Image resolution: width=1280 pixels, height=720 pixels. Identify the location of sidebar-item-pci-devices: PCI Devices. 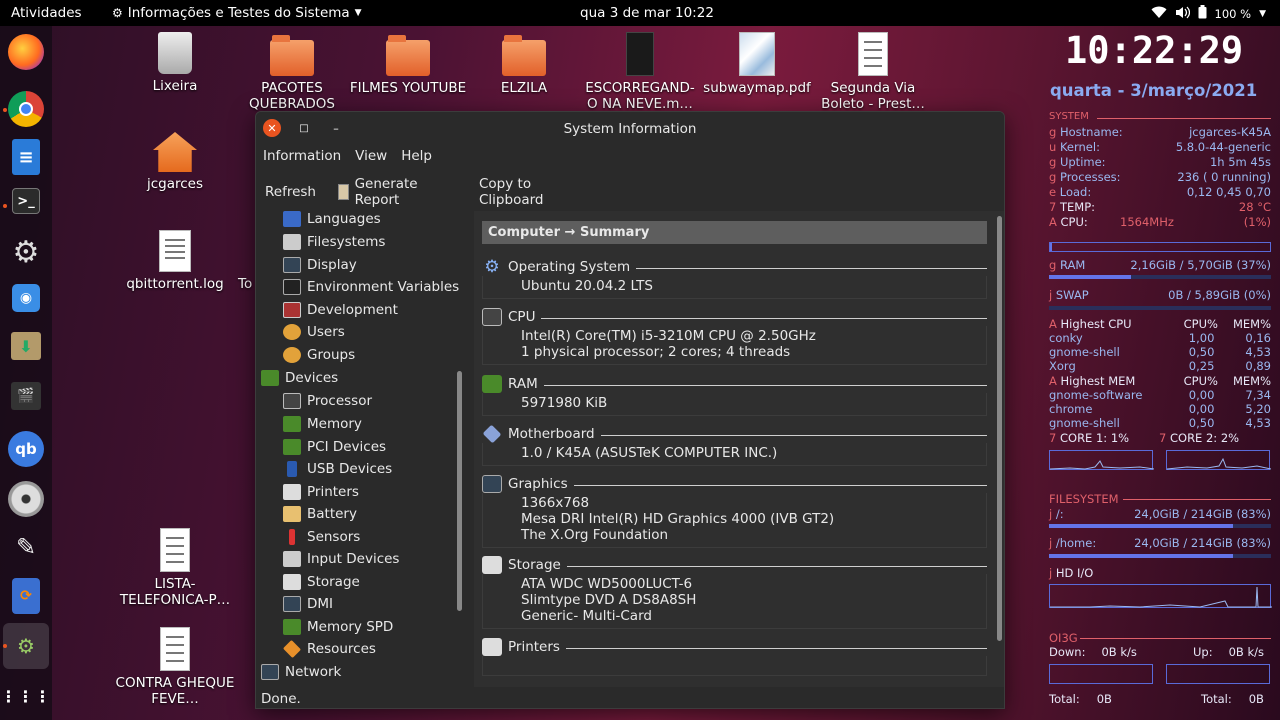
(334, 447).